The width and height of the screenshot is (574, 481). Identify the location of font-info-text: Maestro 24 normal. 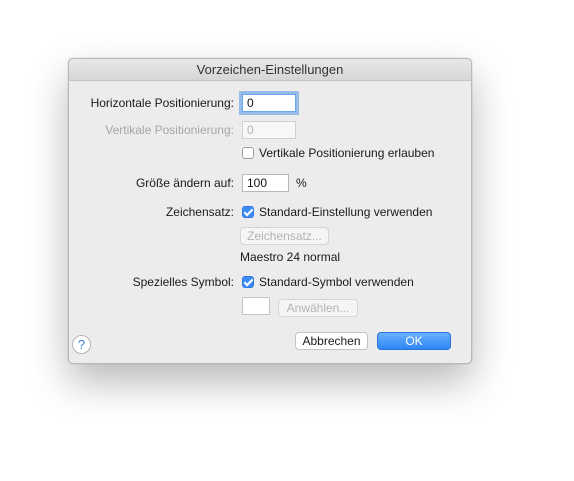
(290, 257).